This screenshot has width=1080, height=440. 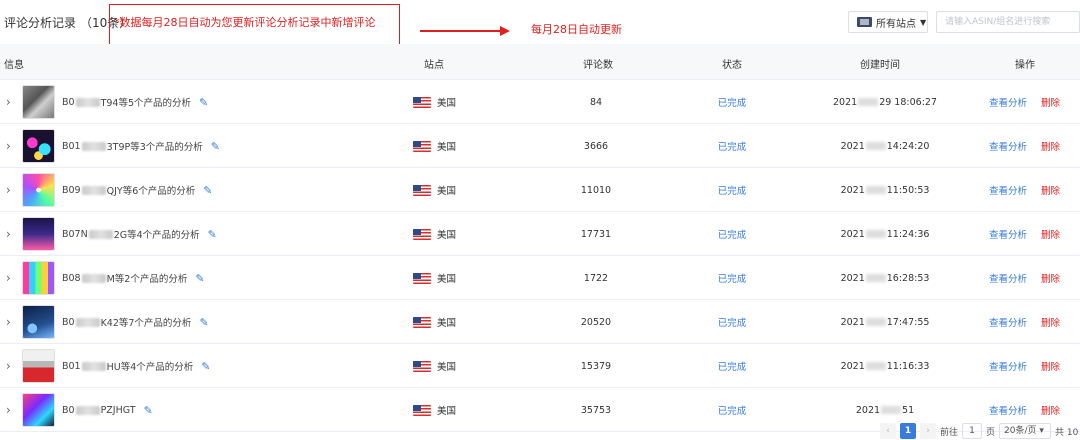 I want to click on review-count: 20520, so click(x=596, y=322).